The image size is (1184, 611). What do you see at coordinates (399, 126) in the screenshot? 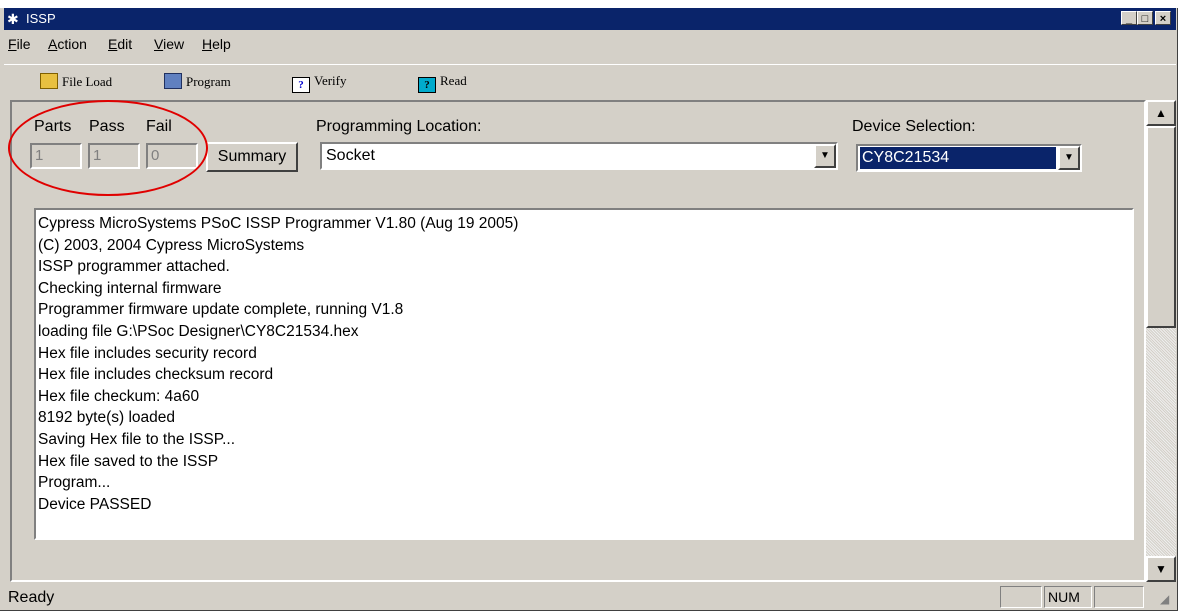
I see `programming-location-label: Programming Location:` at bounding box center [399, 126].